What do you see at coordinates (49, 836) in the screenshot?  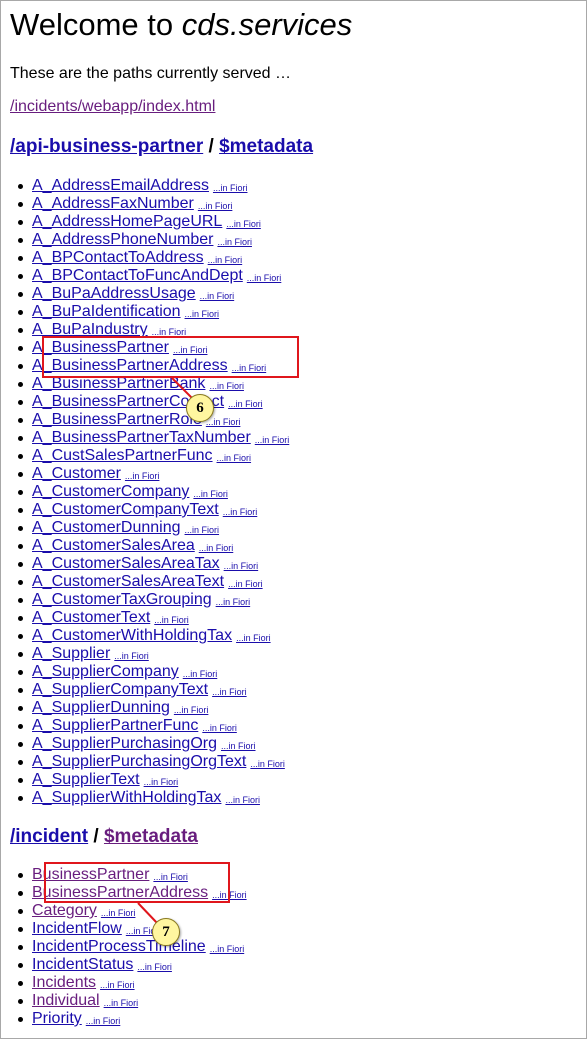 I see `service-path-link: /incident` at bounding box center [49, 836].